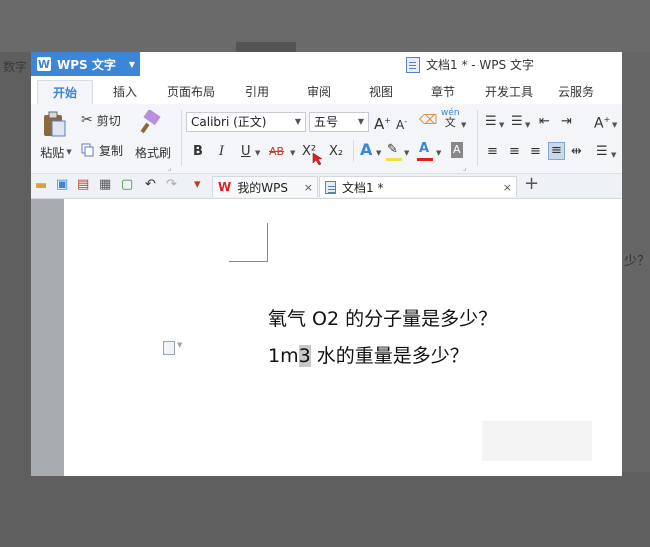 The width and height of the screenshot is (650, 547). I want to click on wps-logo-icon: W, so click(44, 64).